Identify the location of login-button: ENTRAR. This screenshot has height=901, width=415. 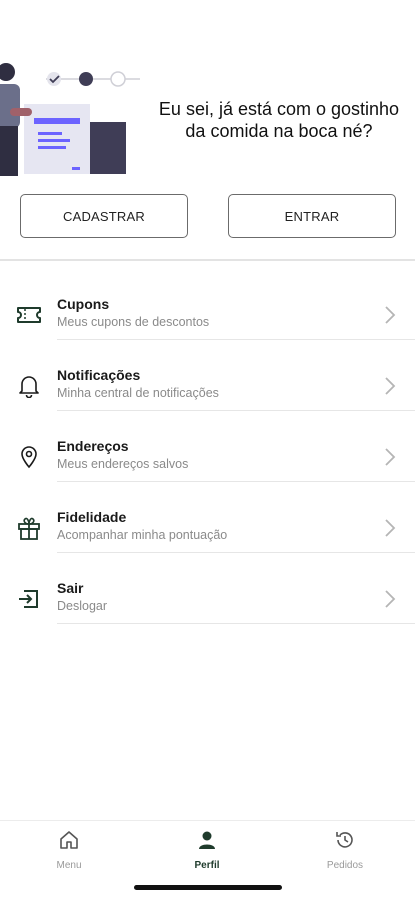
(312, 216).